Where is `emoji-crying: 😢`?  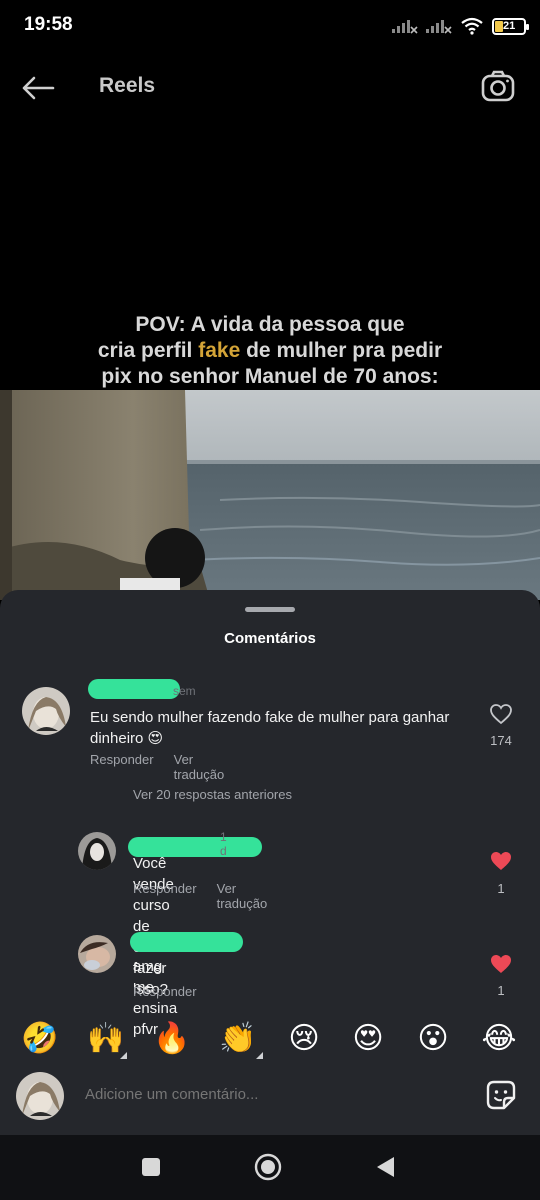
emoji-crying: 😢 is located at coordinates (304, 1039).